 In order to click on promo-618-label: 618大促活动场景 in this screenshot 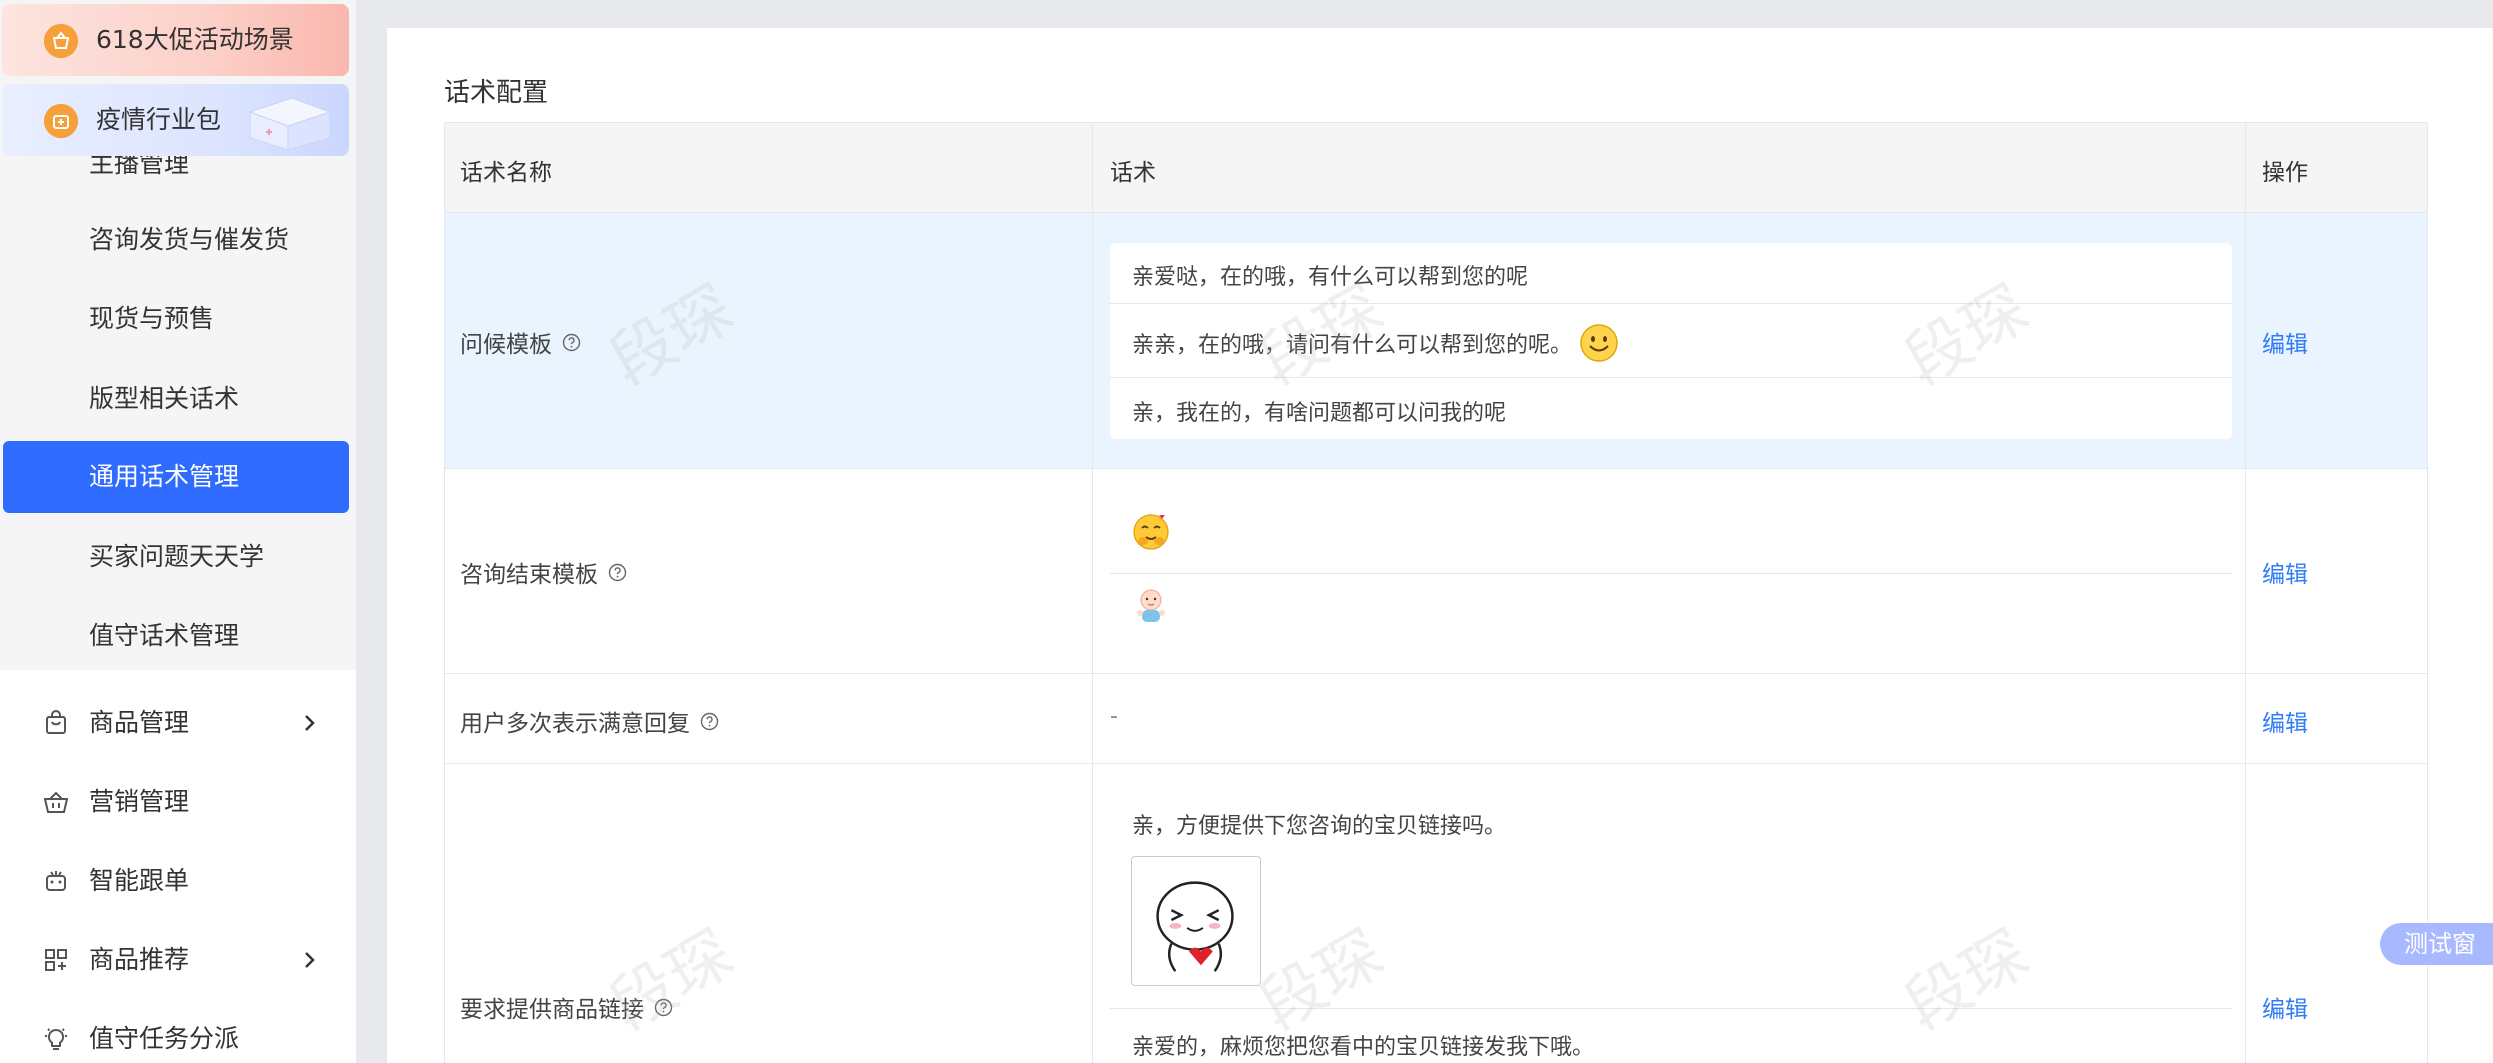, I will do `click(195, 39)`.